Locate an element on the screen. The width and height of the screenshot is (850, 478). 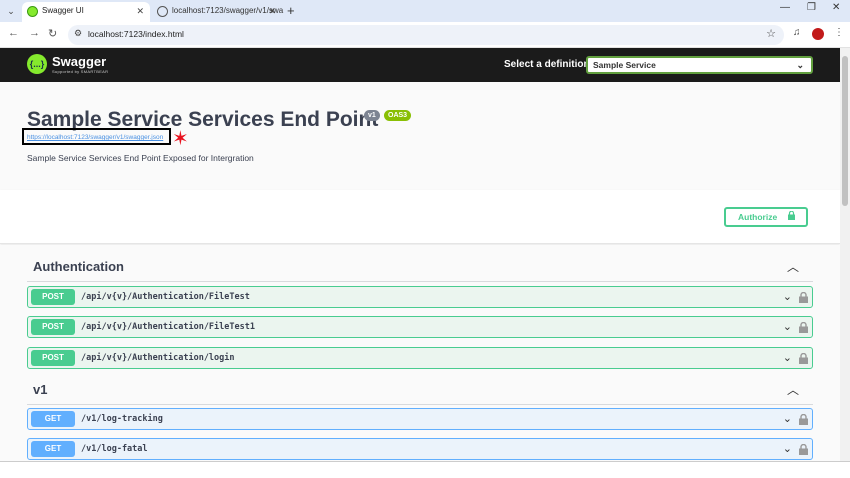
address-bar: ⚙ localhost:7123/index.html ☆ is located at coordinates (426, 35).